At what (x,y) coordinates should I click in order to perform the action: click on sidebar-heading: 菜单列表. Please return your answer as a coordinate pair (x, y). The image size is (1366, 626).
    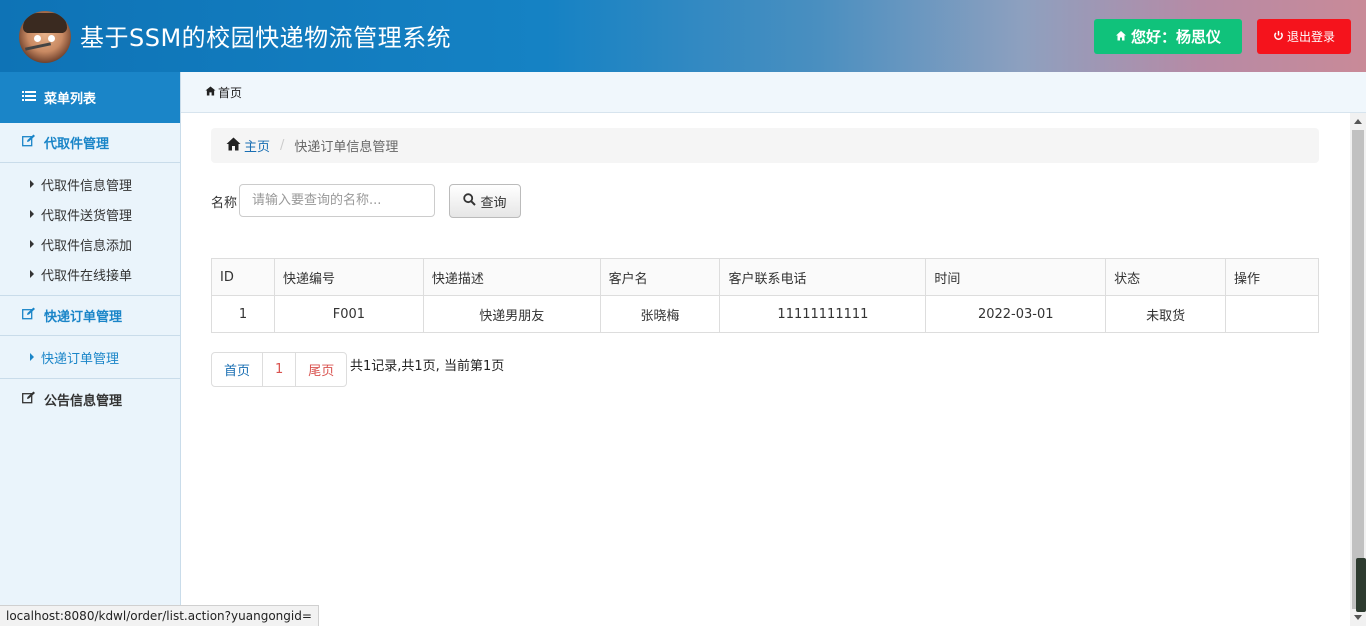
    Looking at the image, I should click on (90, 97).